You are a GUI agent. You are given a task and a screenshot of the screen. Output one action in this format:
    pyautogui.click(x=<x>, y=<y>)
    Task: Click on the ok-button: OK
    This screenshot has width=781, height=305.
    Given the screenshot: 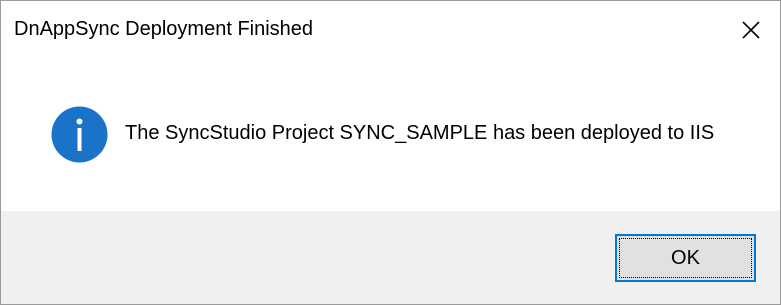 What is the action you would take?
    pyautogui.click(x=685, y=258)
    